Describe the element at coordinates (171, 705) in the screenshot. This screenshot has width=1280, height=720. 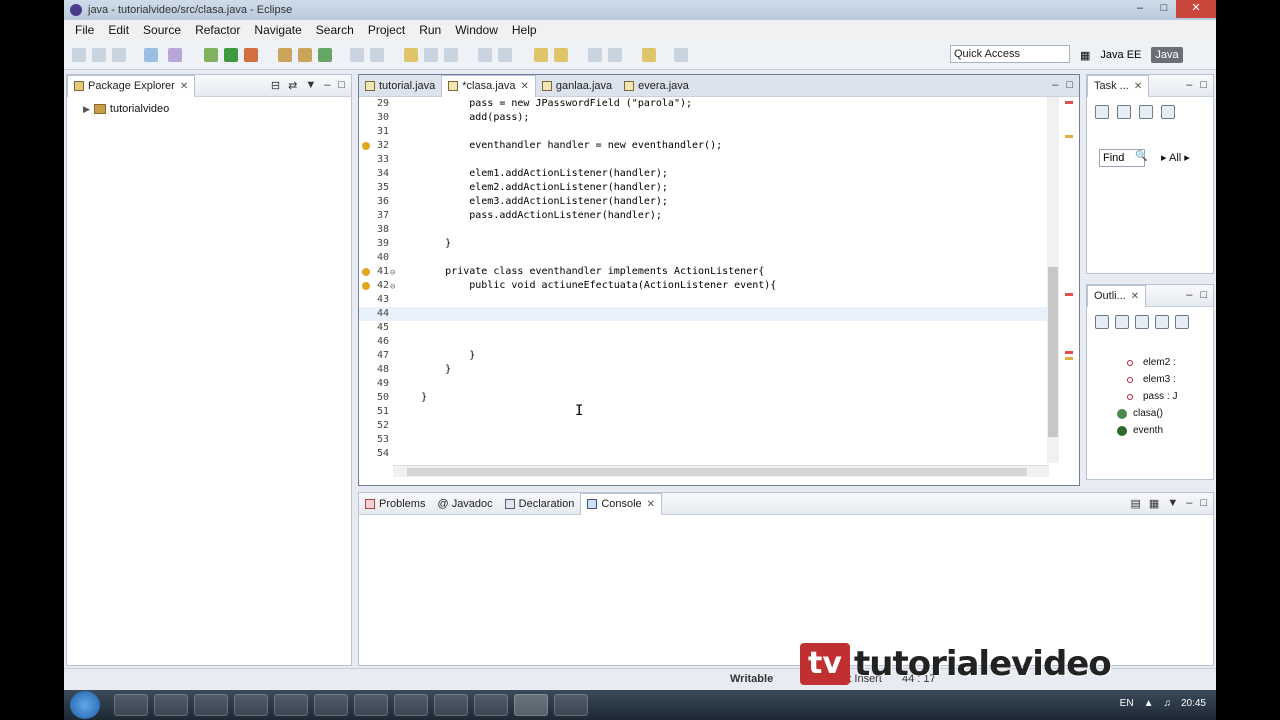
I see `taskbar-app-ie` at that location.